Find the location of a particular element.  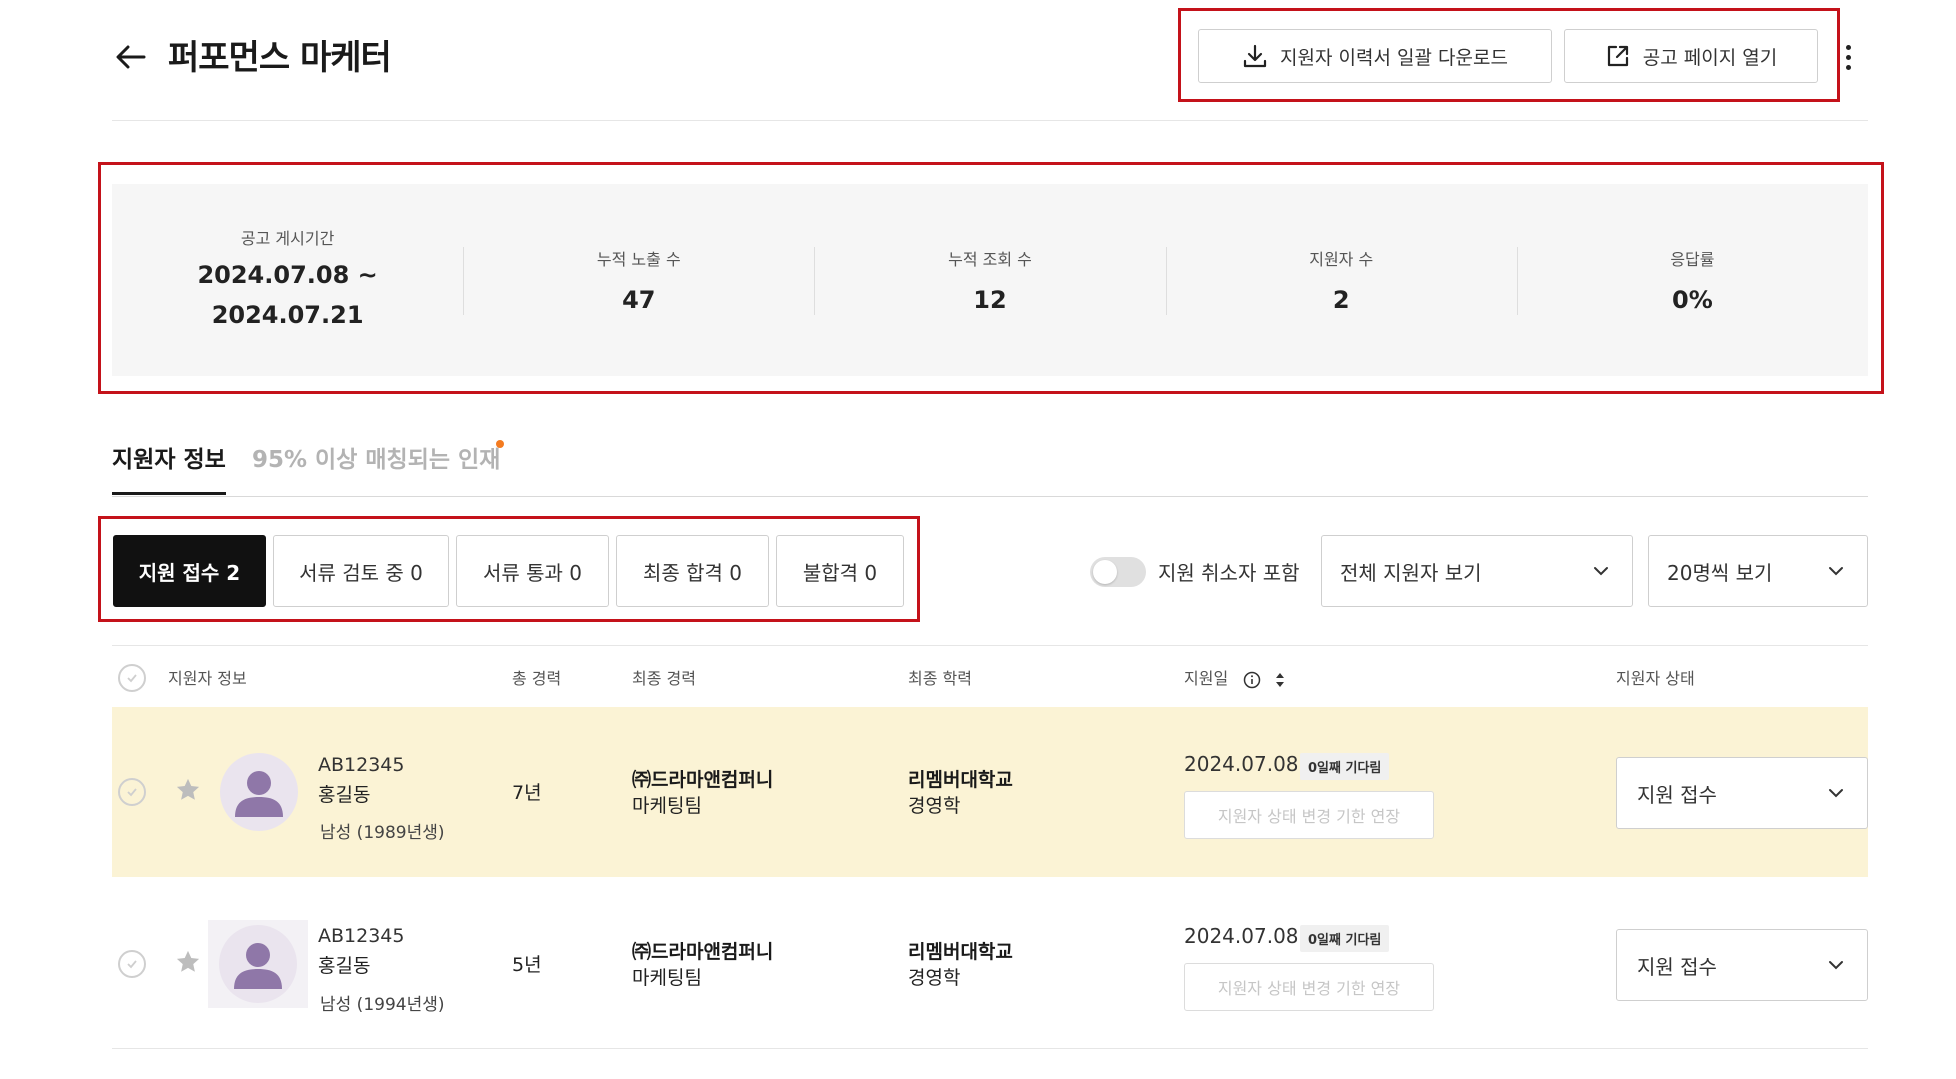

active-tab-underline is located at coordinates (169, 493).